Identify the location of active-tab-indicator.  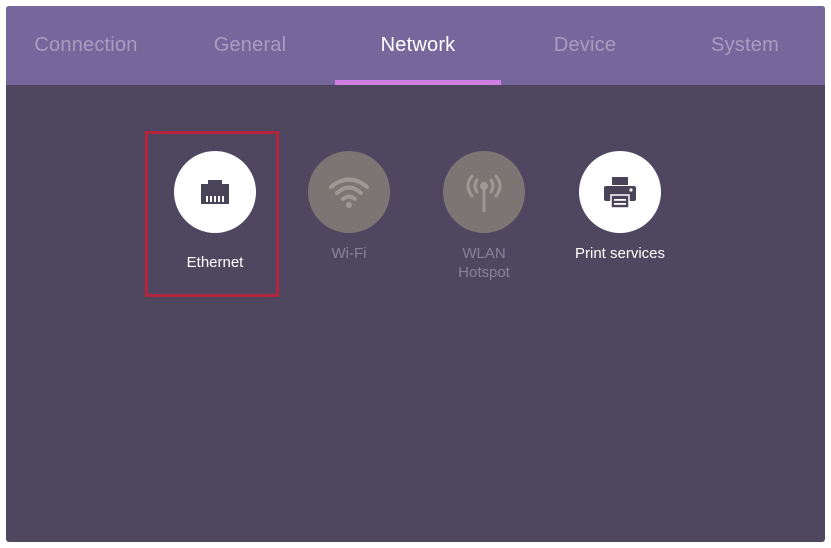
(418, 82).